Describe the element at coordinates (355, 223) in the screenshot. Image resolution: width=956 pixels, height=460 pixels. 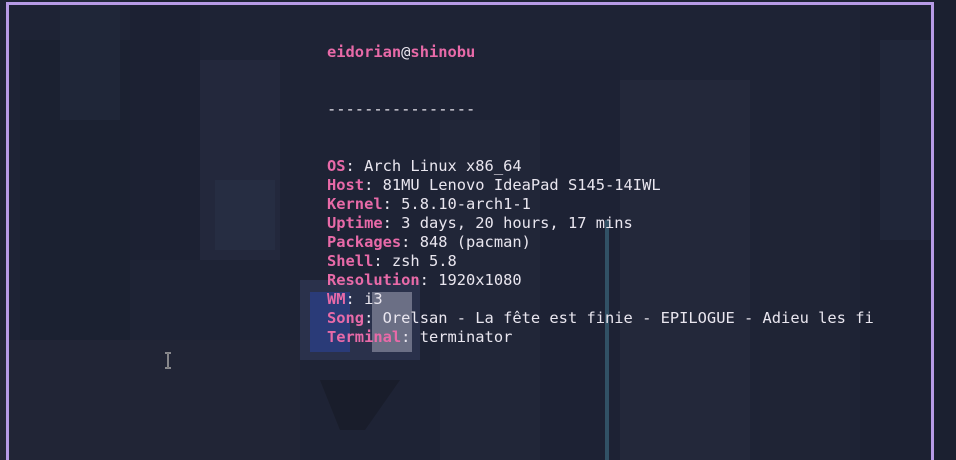
I see `info-key: Uptime` at that location.